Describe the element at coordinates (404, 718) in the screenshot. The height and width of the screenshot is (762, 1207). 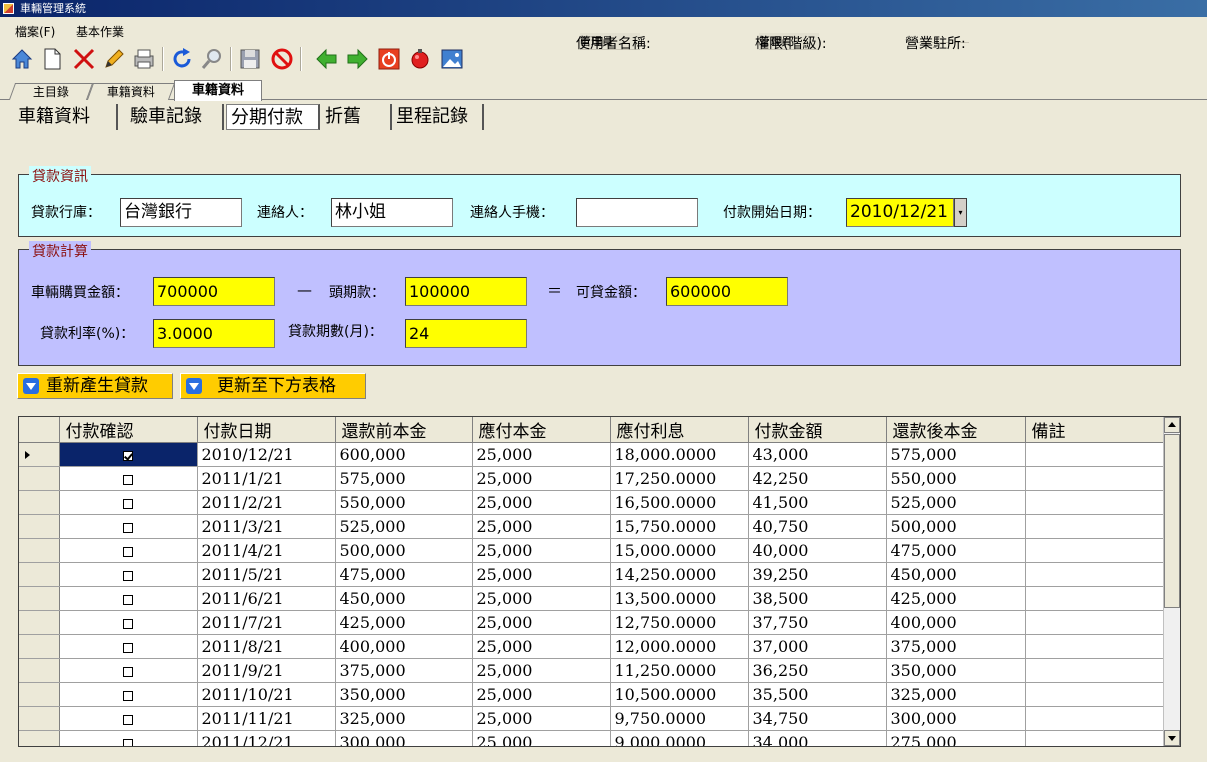
I see `before-cell: 325,000` at that location.